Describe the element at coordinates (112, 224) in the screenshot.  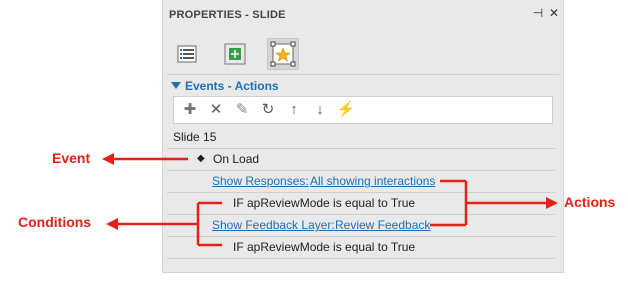
I see `conditions-arrowhead` at that location.